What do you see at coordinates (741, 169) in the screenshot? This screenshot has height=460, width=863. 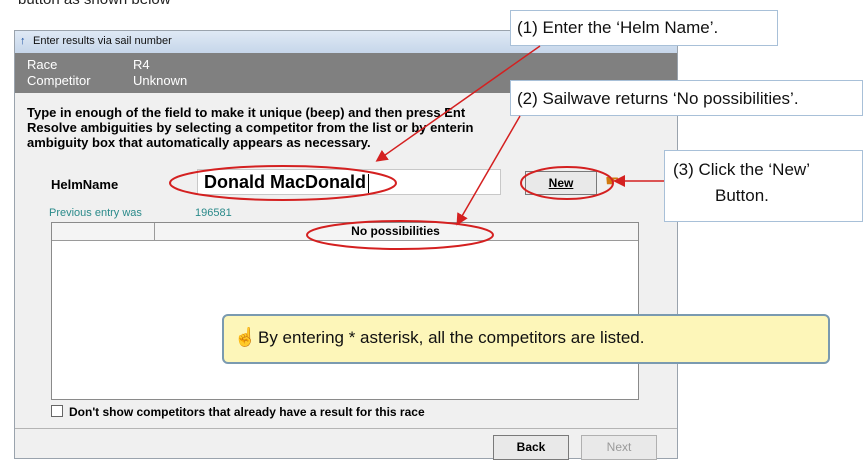 I see `callout-step3-line1: (3) Click the ‘New’` at bounding box center [741, 169].